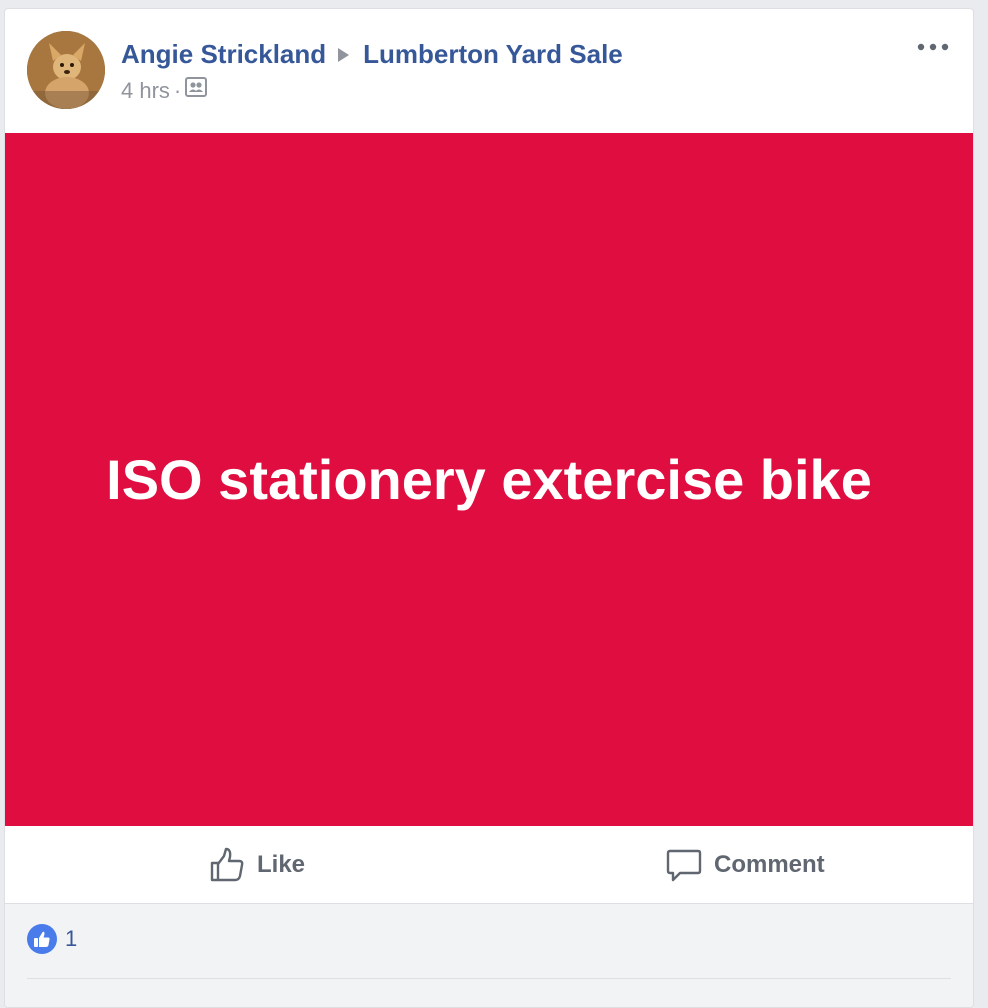 The height and width of the screenshot is (1008, 988). What do you see at coordinates (684, 865) in the screenshot?
I see `speech-bubble-icon` at bounding box center [684, 865].